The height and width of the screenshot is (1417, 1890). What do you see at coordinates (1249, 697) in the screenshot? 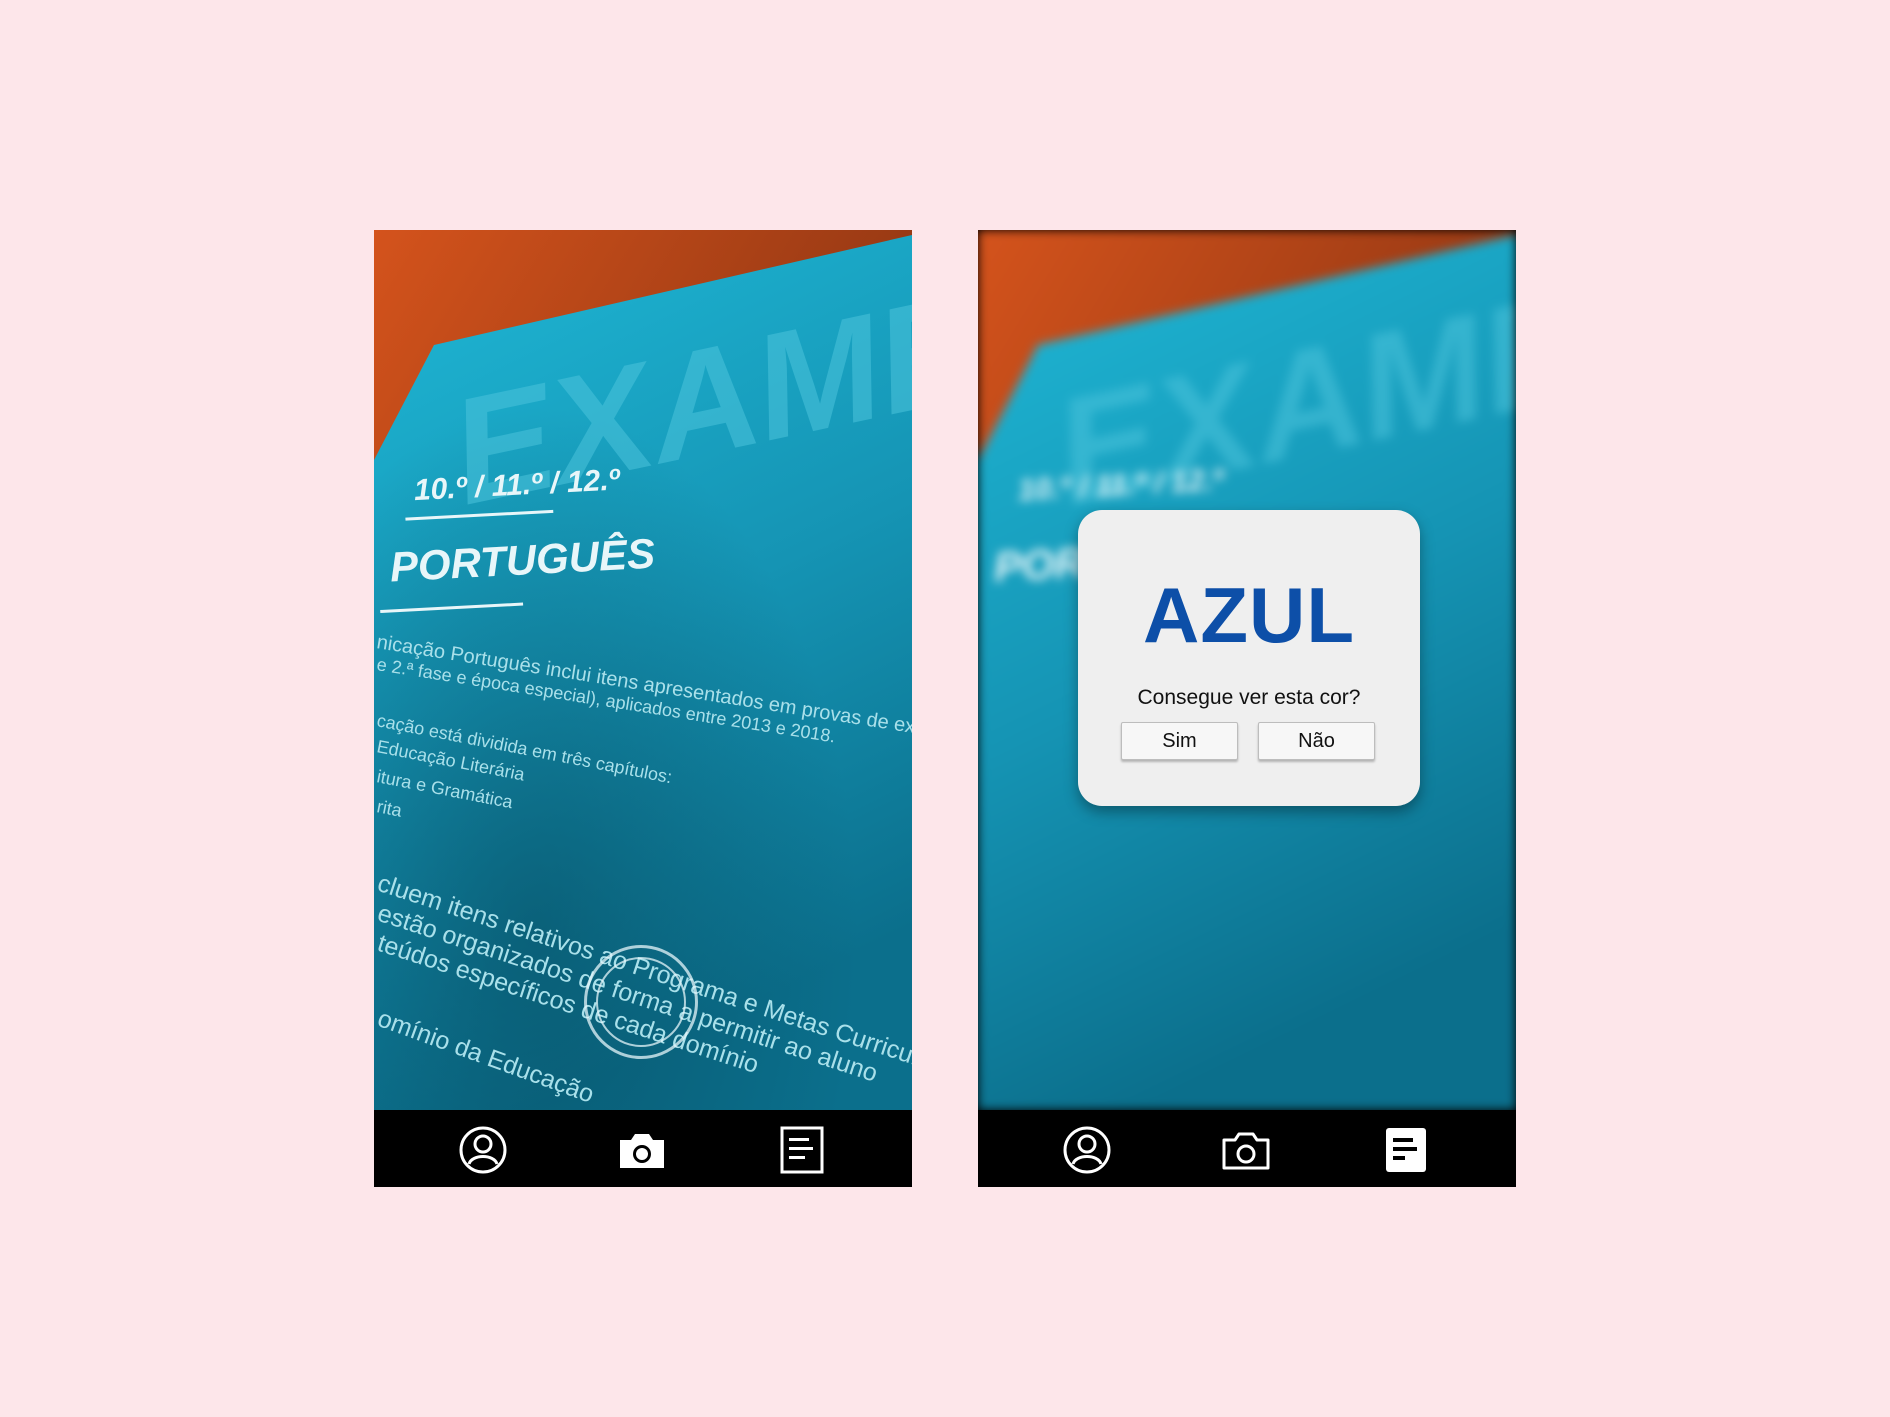
I see `dialog-question: Consegue ver esta cor?` at bounding box center [1249, 697].